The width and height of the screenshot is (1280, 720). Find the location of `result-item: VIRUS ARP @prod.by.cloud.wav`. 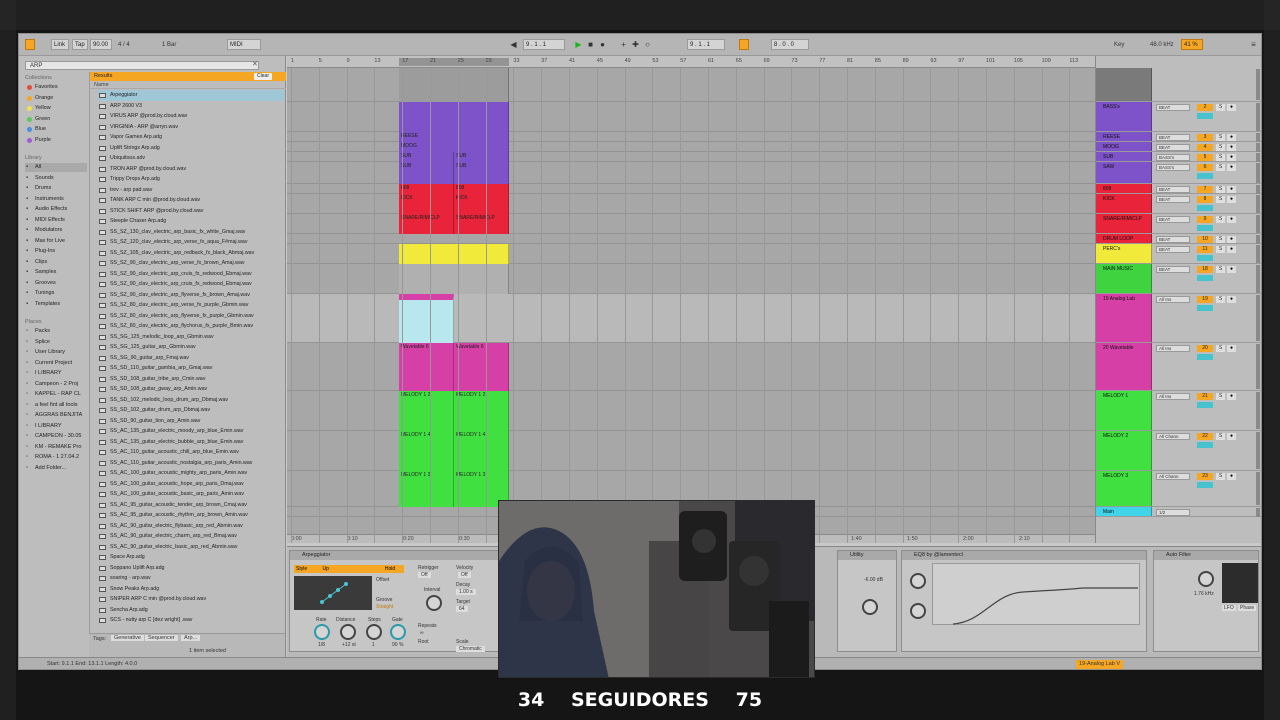

result-item: VIRUS ARP @prod.by.cloud.wav is located at coordinates (191, 116).